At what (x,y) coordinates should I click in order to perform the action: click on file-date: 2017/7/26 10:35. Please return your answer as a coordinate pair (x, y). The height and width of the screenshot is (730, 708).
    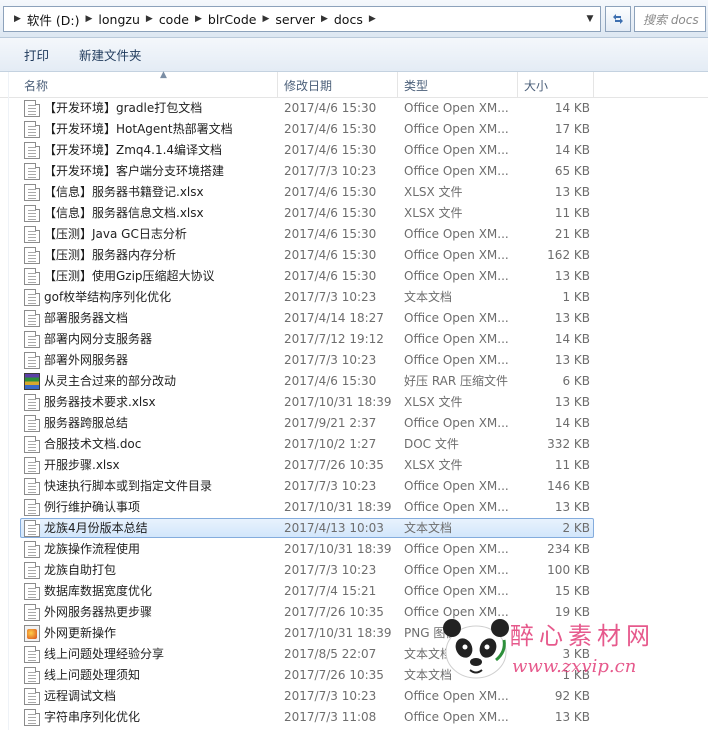
    Looking at the image, I should click on (334, 612).